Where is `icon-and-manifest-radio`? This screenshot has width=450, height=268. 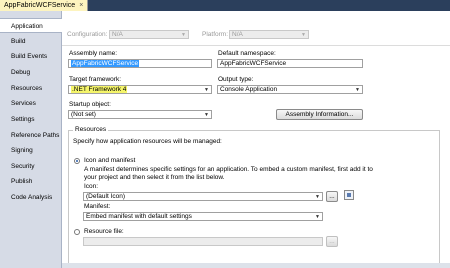
icon-and-manifest-radio is located at coordinates (77, 161).